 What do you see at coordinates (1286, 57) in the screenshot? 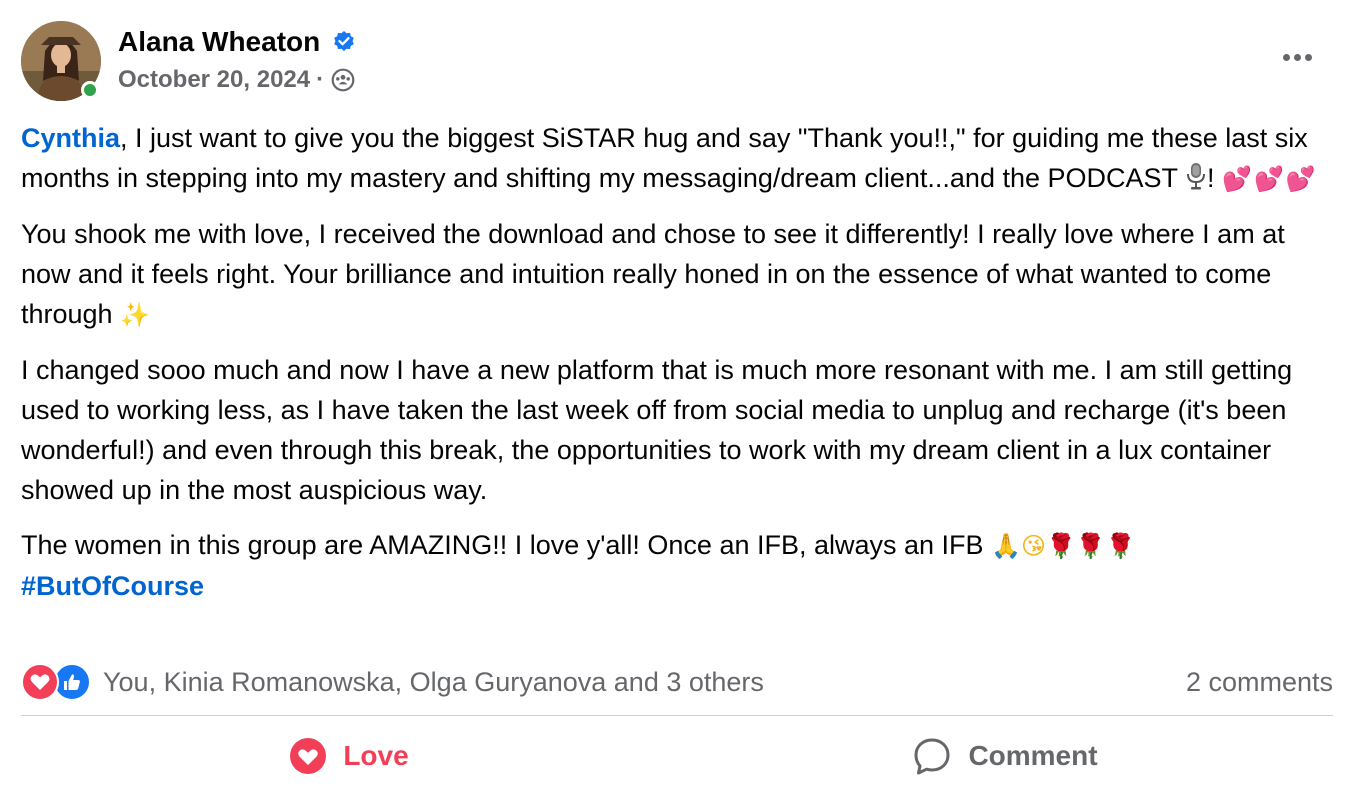
I see `more-options-icon` at bounding box center [1286, 57].